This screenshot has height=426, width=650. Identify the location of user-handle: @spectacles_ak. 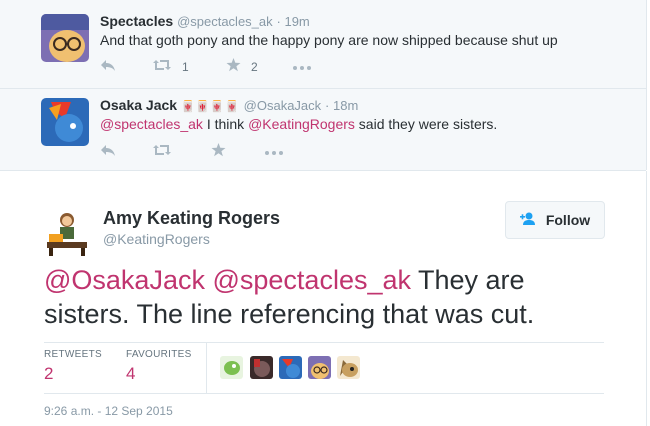
(225, 21).